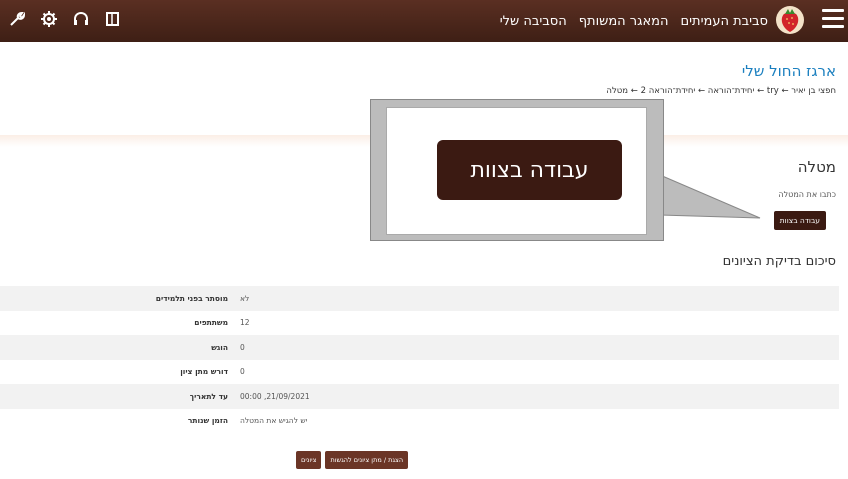 The image size is (848, 479). I want to click on callout-frame: עבודה בצוות, so click(517, 170).